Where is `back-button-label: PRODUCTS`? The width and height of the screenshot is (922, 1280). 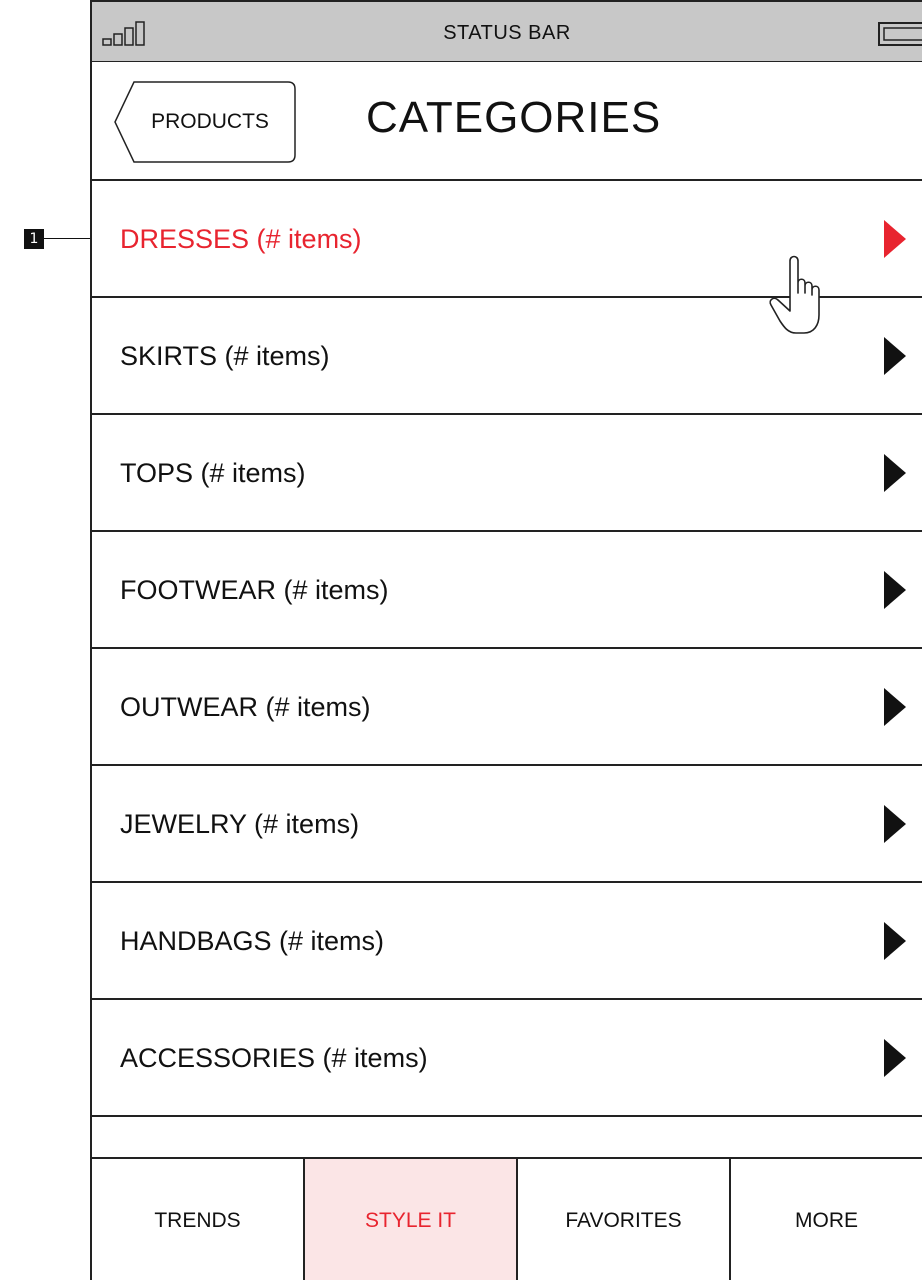
back-button-label: PRODUCTS is located at coordinates (210, 121).